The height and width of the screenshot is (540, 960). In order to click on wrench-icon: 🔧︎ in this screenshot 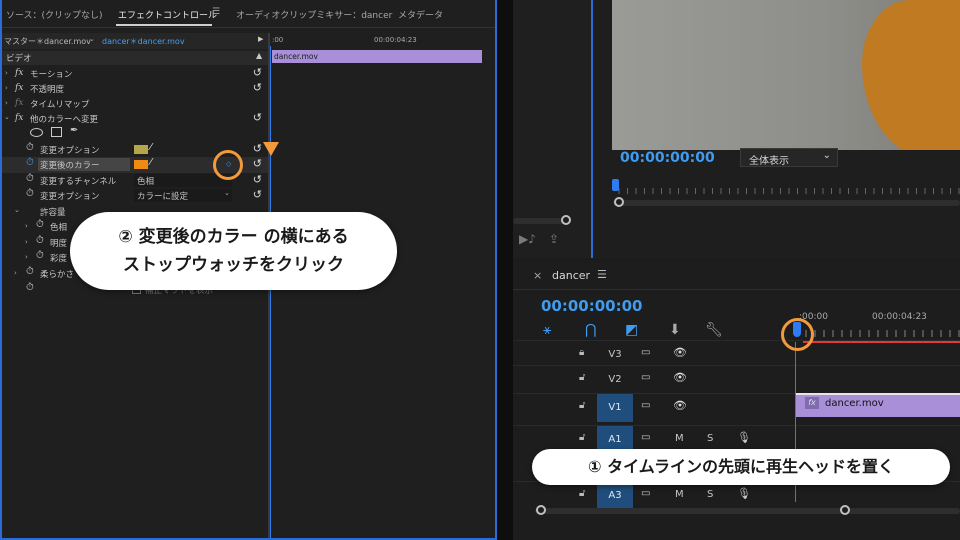, I will do `click(714, 330)`.